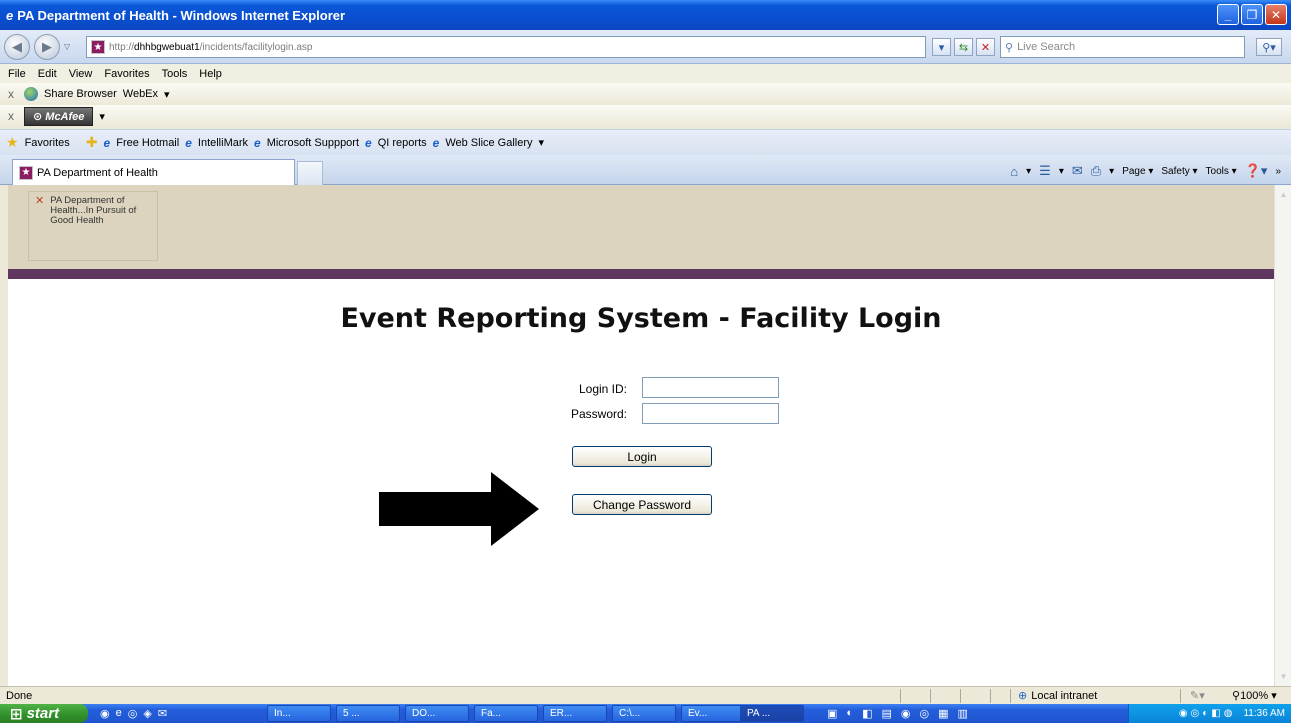 This screenshot has height=723, width=1291. What do you see at coordinates (167, 47) in the screenshot?
I see `url-host: dhhbgwebuat1` at bounding box center [167, 47].